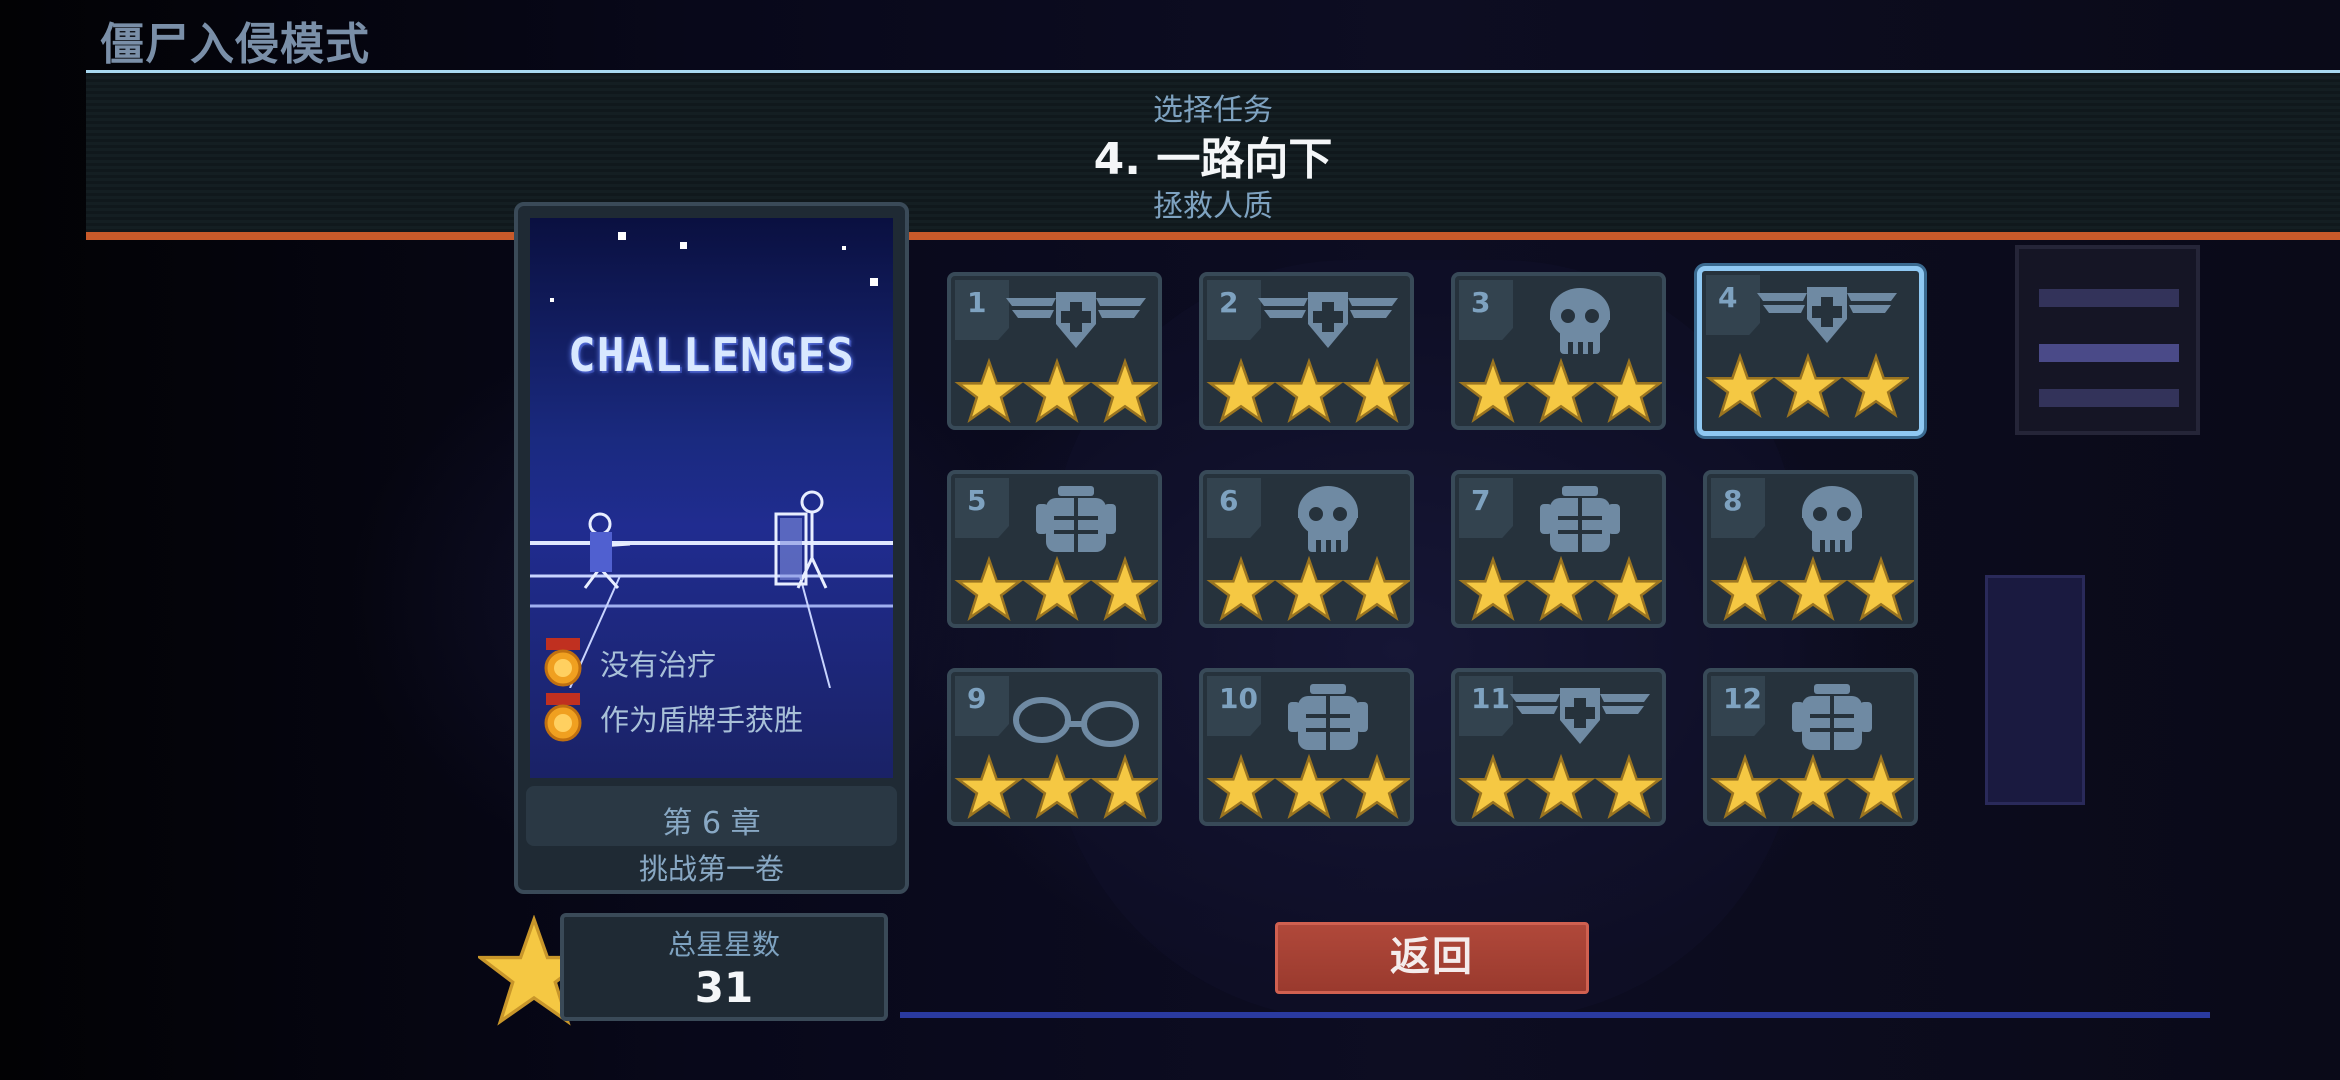  What do you see at coordinates (702, 720) in the screenshot?
I see `challenge-label: 作为盾牌手获胜` at bounding box center [702, 720].